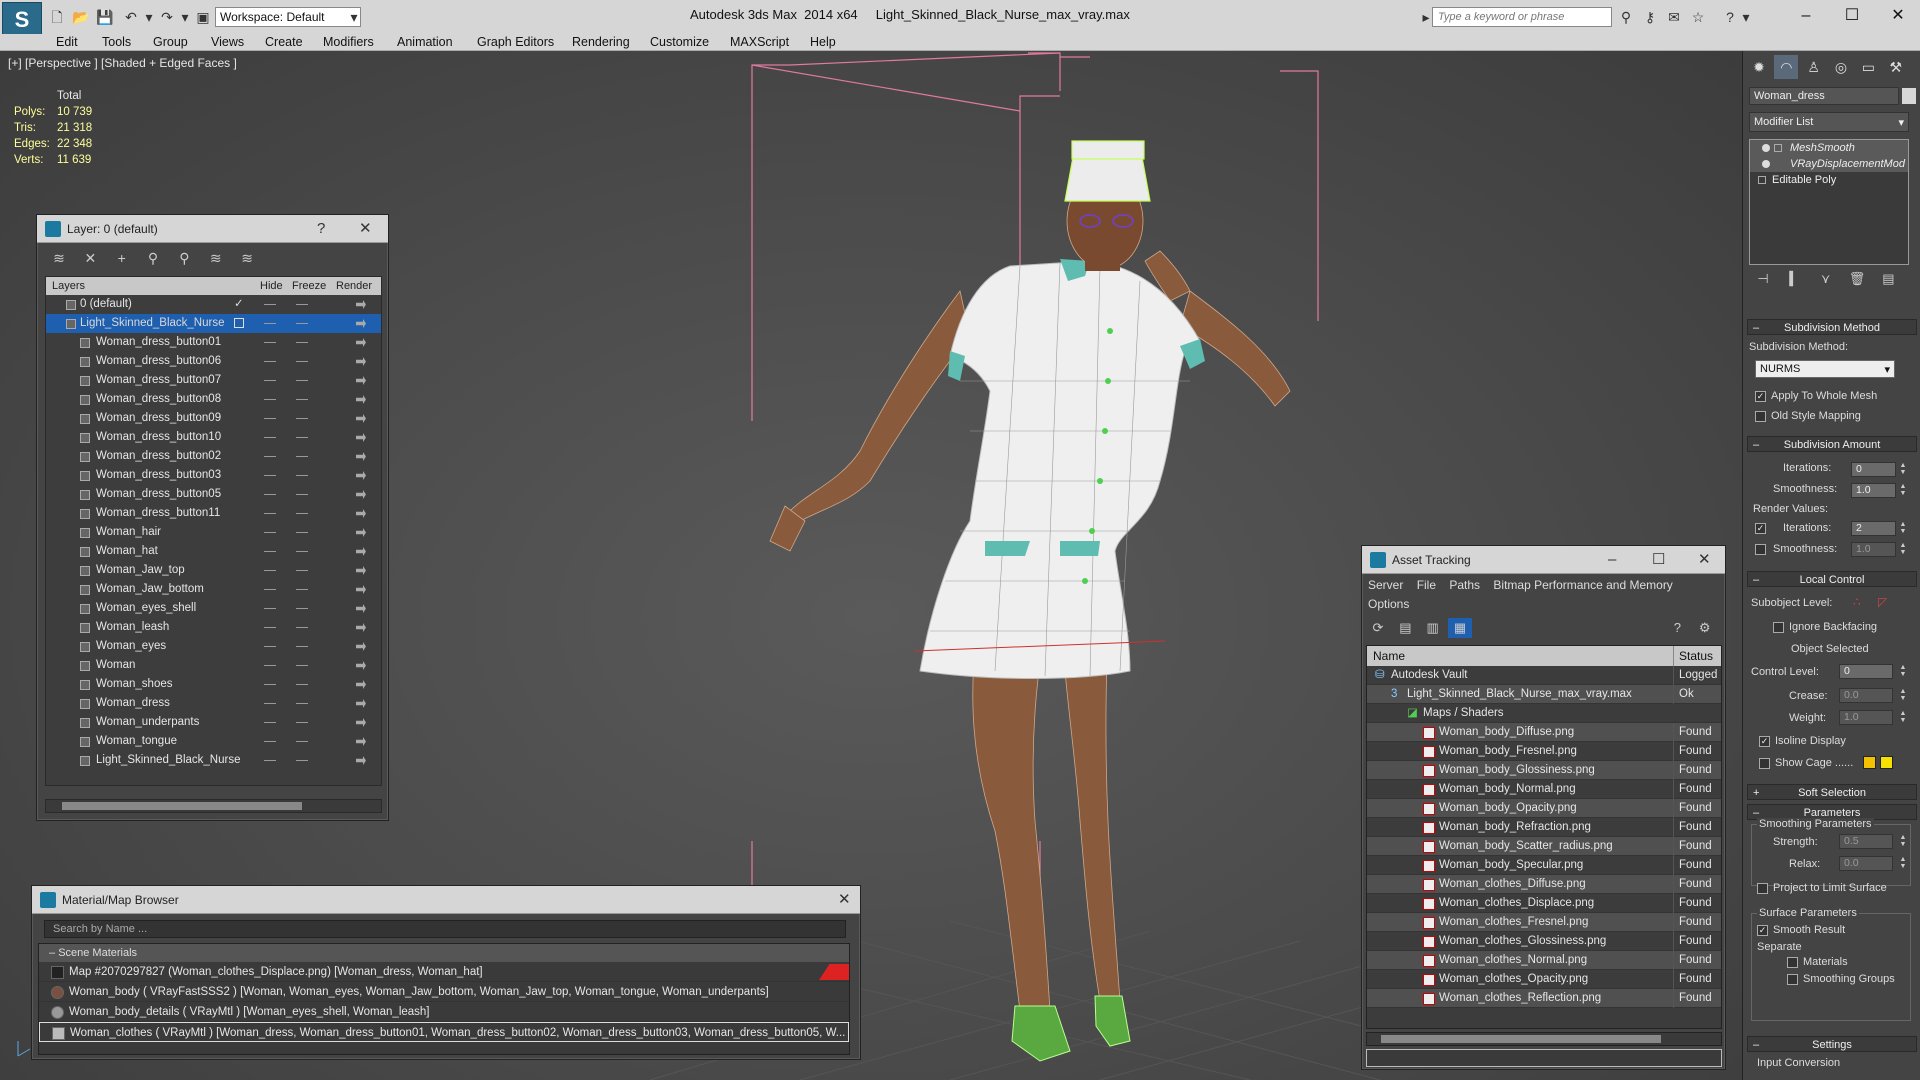 Image resolution: width=1920 pixels, height=1080 pixels. I want to click on weight-spinner: ▲ ▼, so click(1903, 717).